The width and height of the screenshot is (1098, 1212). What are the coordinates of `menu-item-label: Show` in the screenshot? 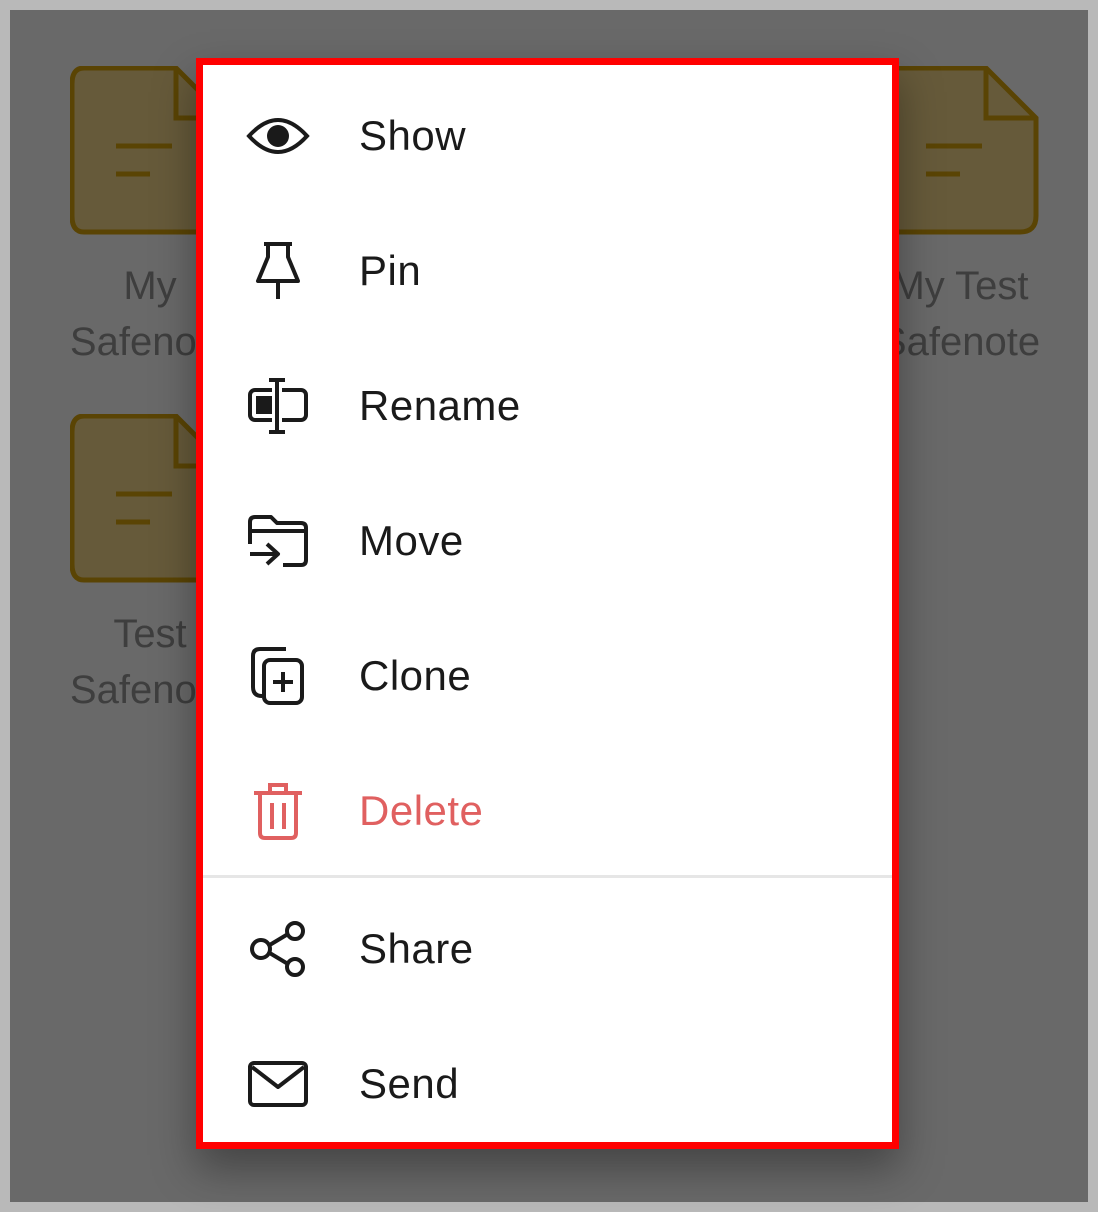 It's located at (413, 135).